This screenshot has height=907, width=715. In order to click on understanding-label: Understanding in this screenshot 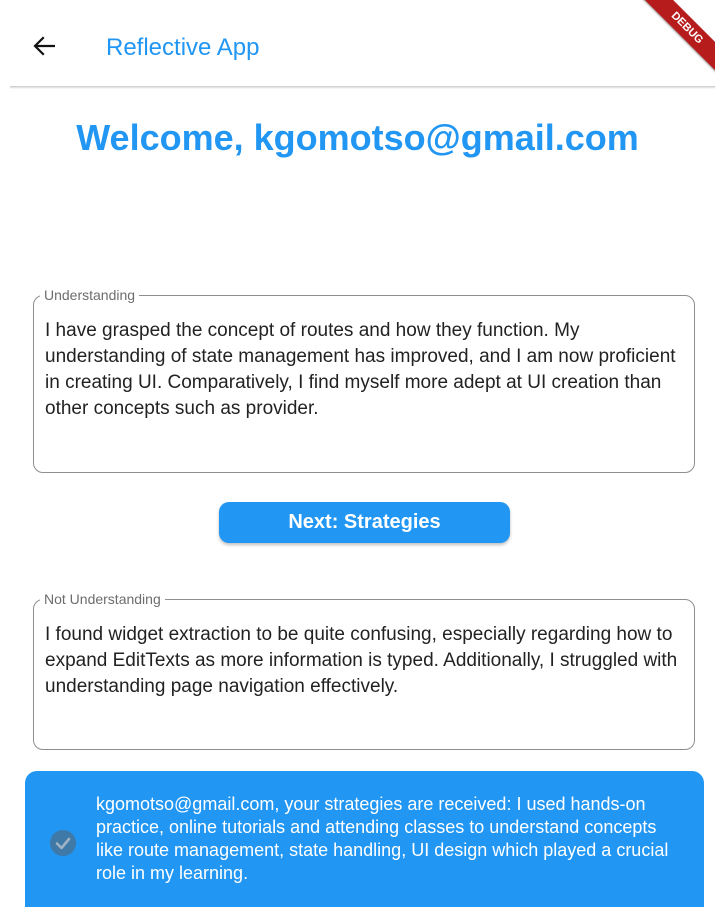, I will do `click(90, 295)`.